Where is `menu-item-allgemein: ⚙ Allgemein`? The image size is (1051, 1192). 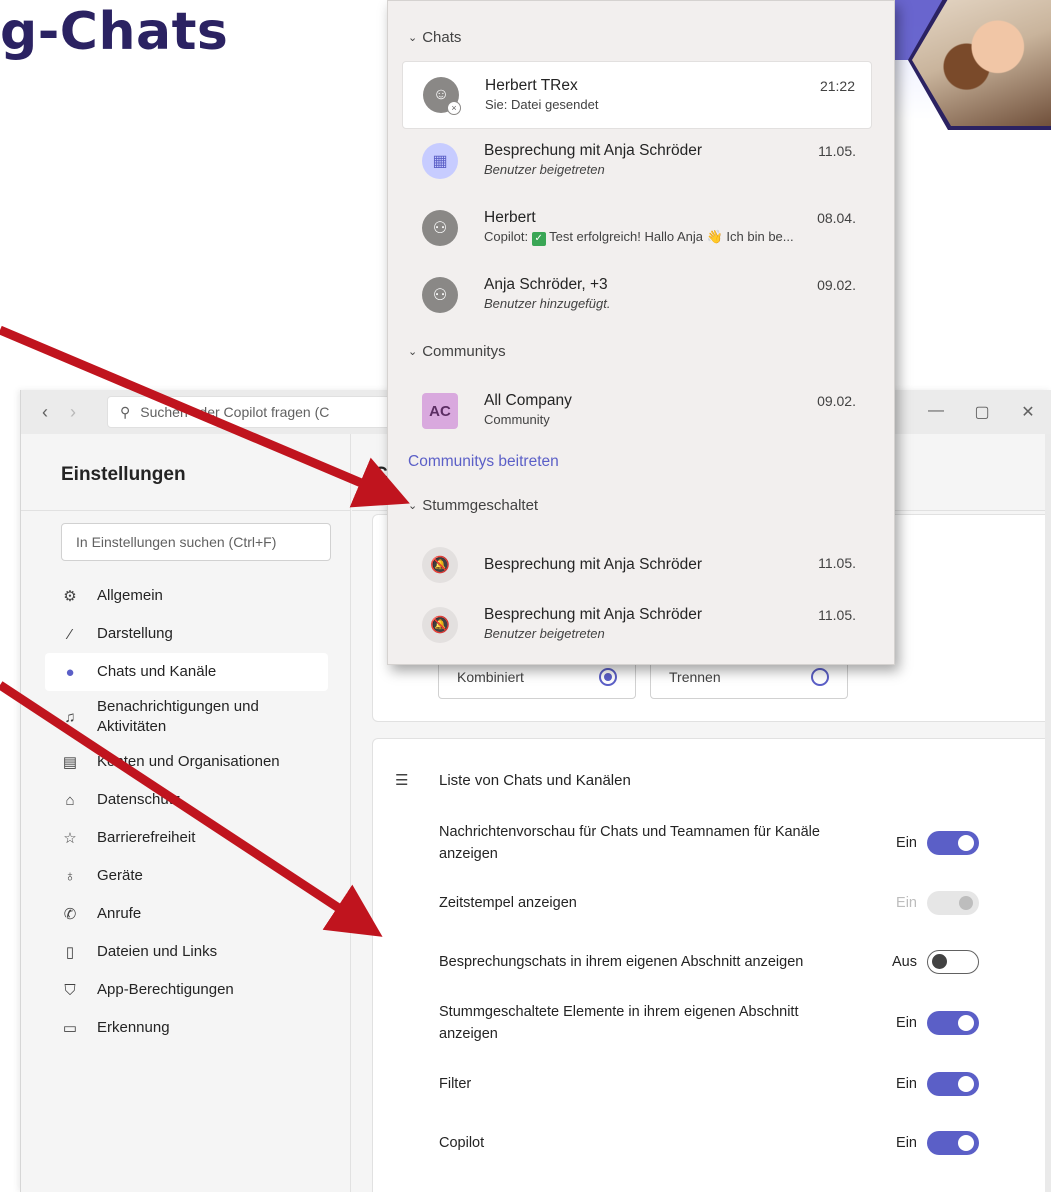
menu-item-allgemein: ⚙ Allgemein is located at coordinates (186, 596).